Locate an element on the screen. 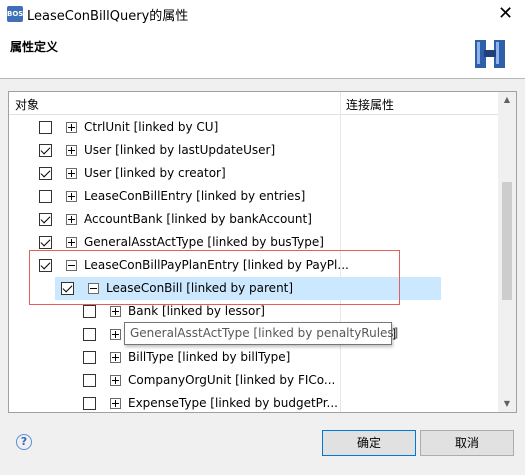  tree-row: User [linked by lastUpdateUser] is located at coordinates (174, 150).